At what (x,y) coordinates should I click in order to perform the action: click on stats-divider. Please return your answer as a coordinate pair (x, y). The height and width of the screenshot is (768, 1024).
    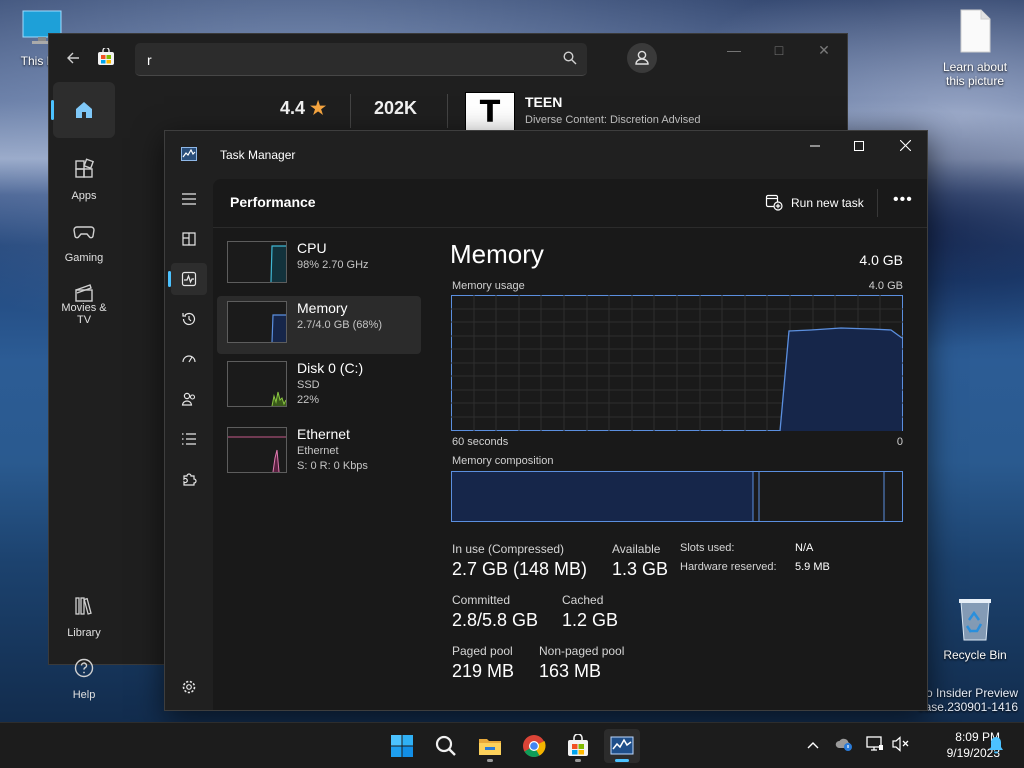
    Looking at the image, I should click on (447, 111).